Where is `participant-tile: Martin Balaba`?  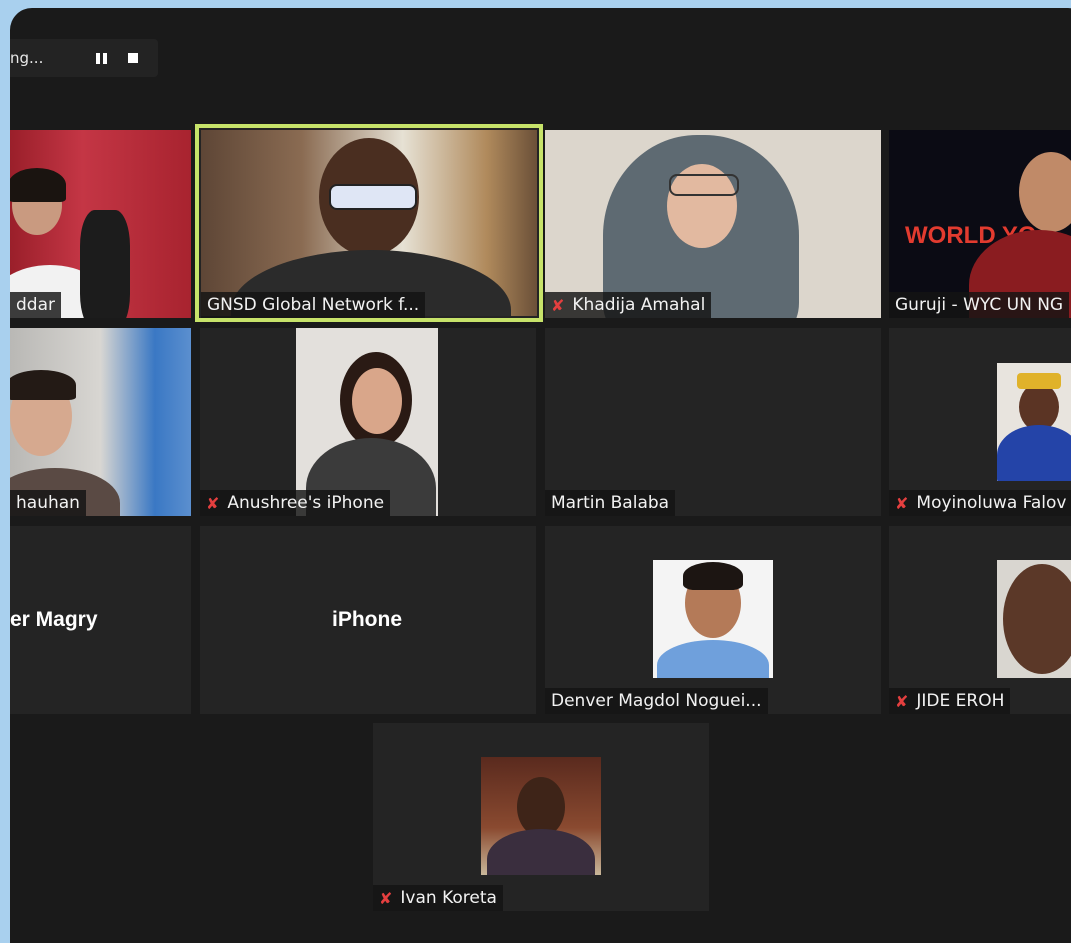 participant-tile: Martin Balaba is located at coordinates (713, 422).